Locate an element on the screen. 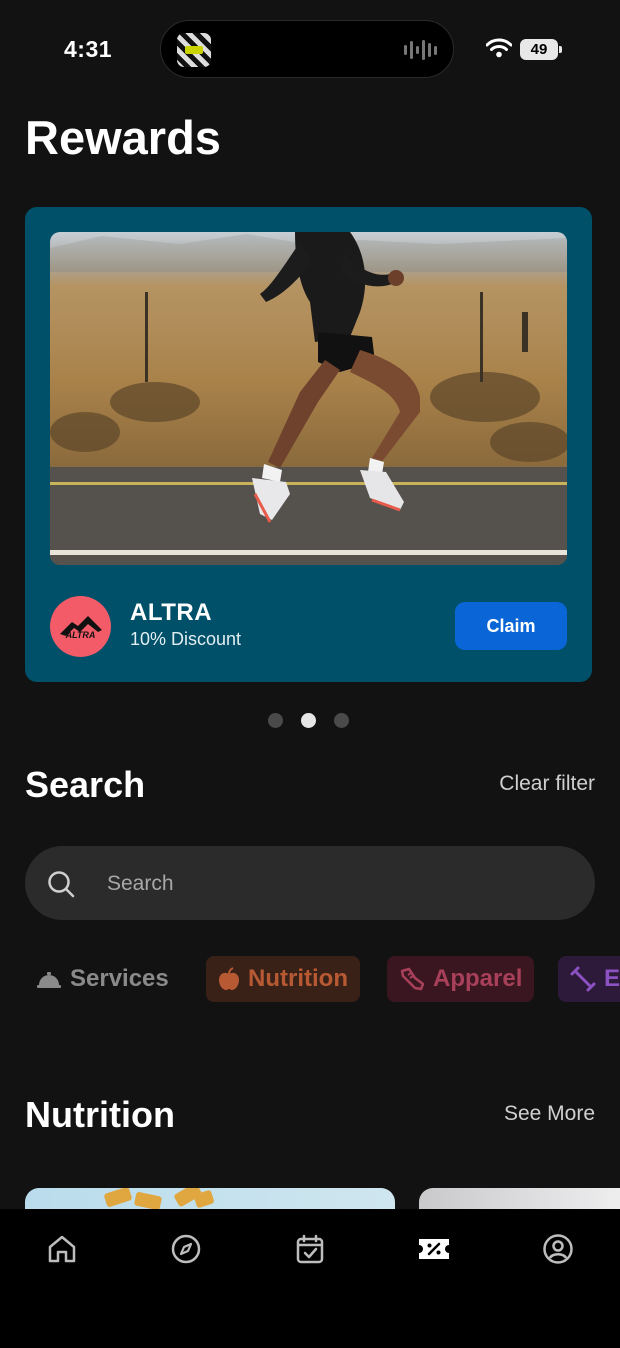 This screenshot has height=1348, width=620. offer-text: 10% Discount is located at coordinates (186, 639).